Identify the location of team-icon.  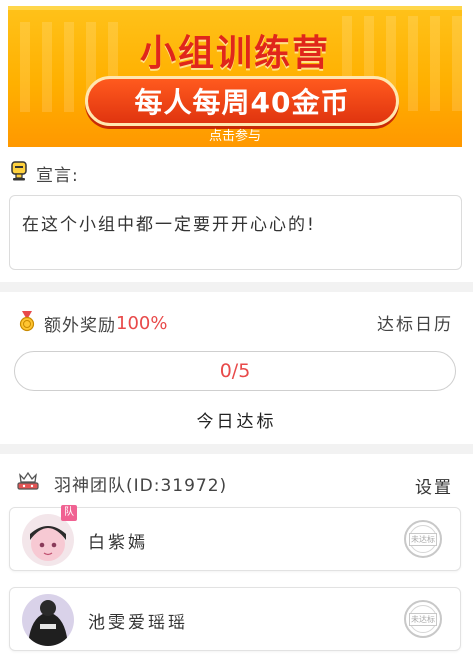
(28, 483).